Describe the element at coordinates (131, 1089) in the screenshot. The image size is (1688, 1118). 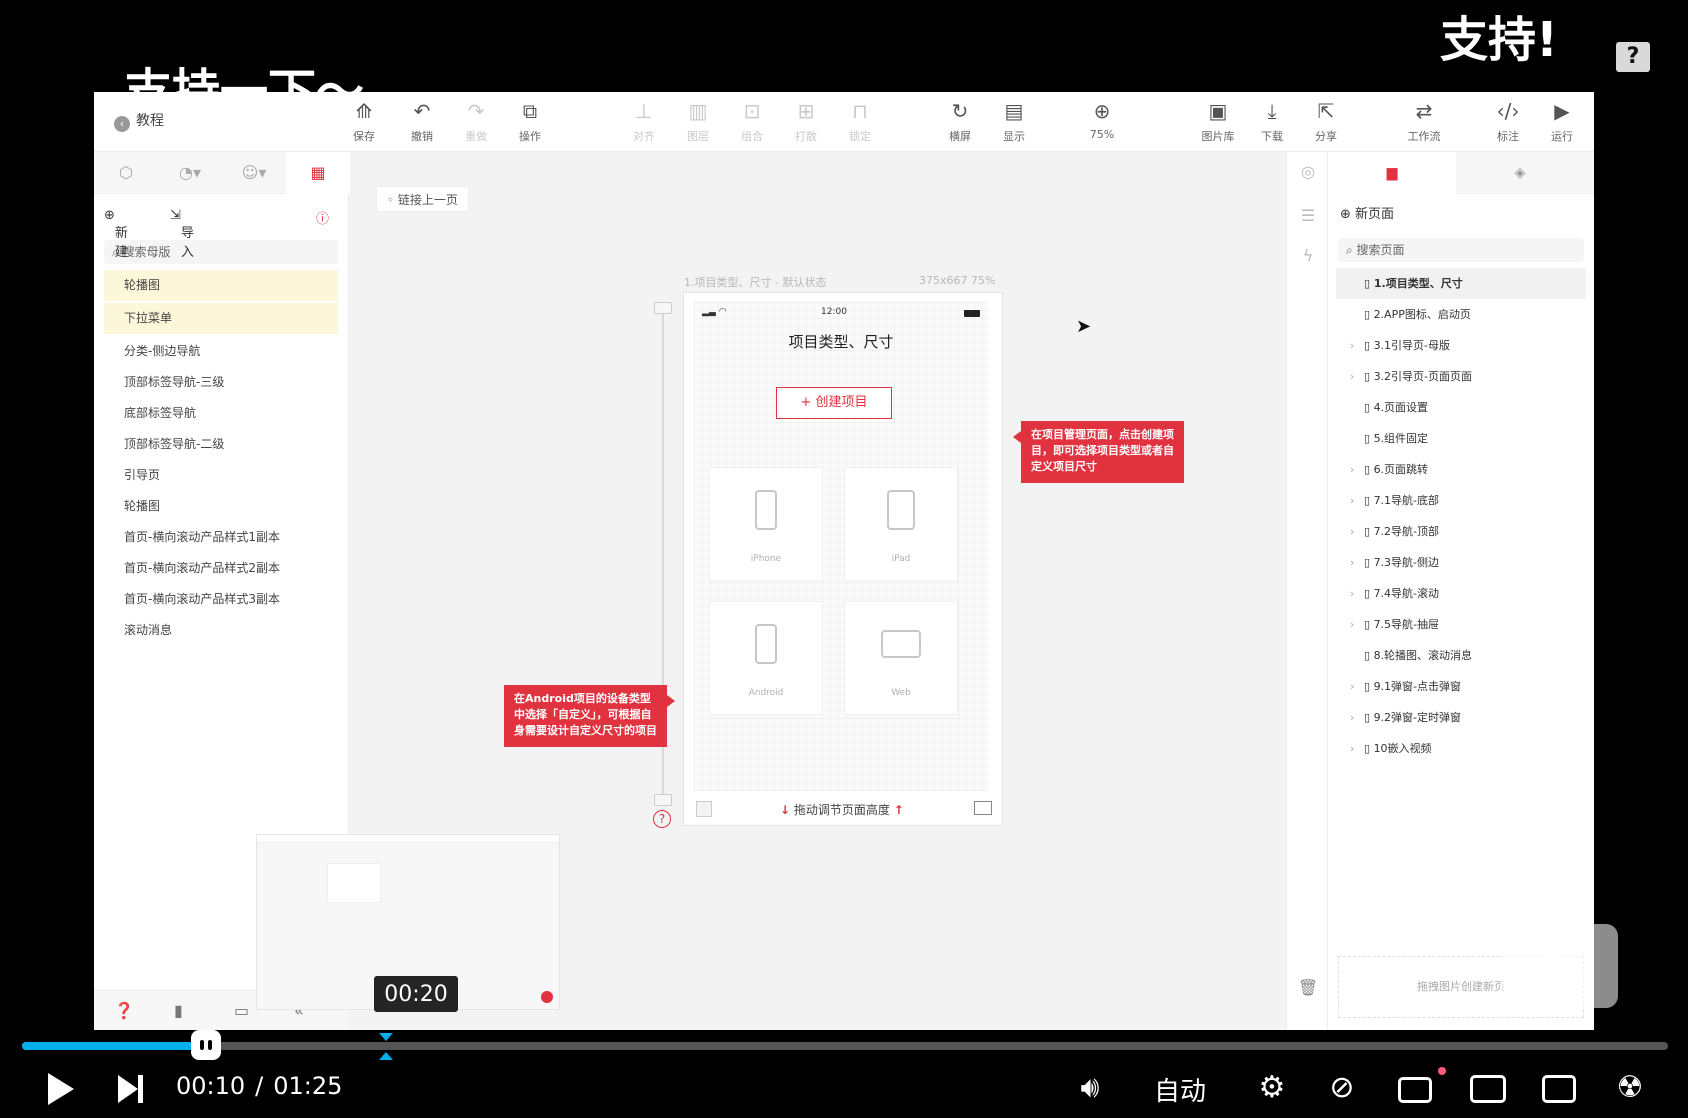
I see `next-button` at that location.